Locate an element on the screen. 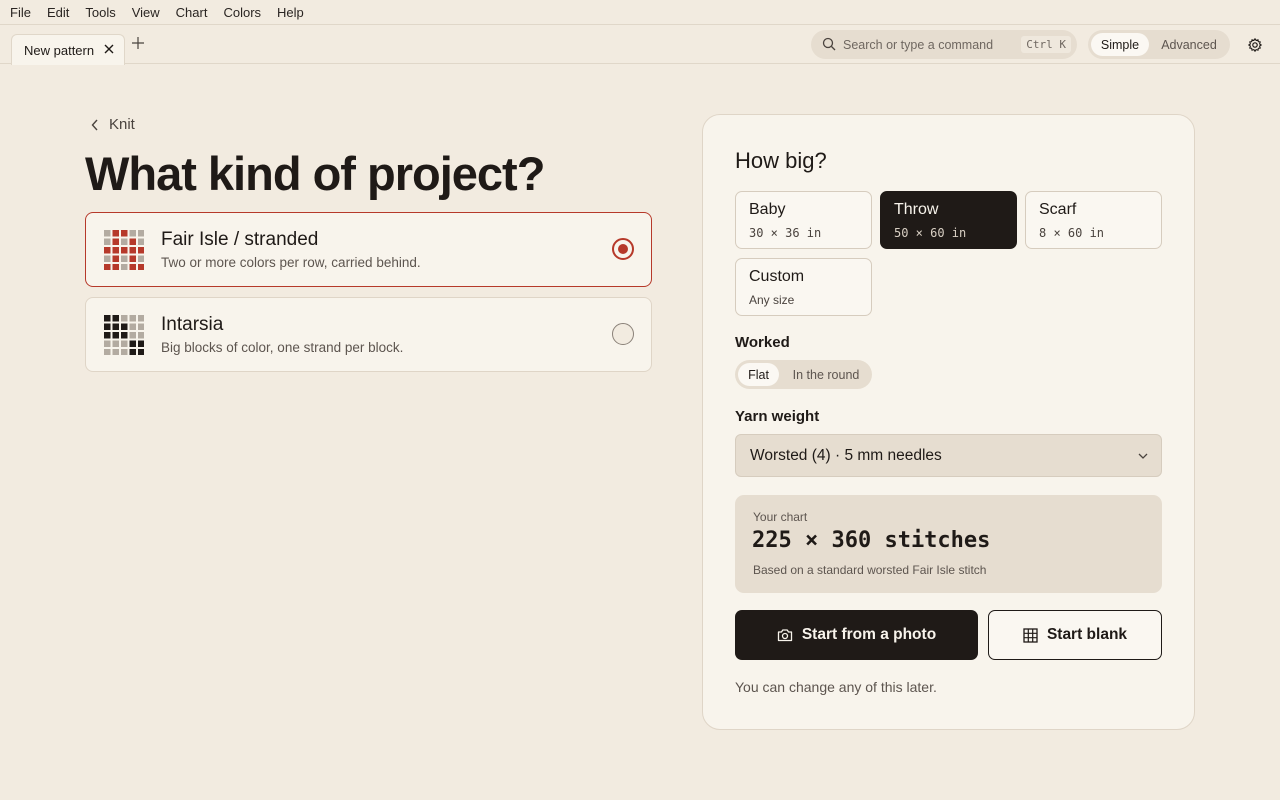 This screenshot has height=800, width=1280. chevron-down-icon is located at coordinates (1143, 456).